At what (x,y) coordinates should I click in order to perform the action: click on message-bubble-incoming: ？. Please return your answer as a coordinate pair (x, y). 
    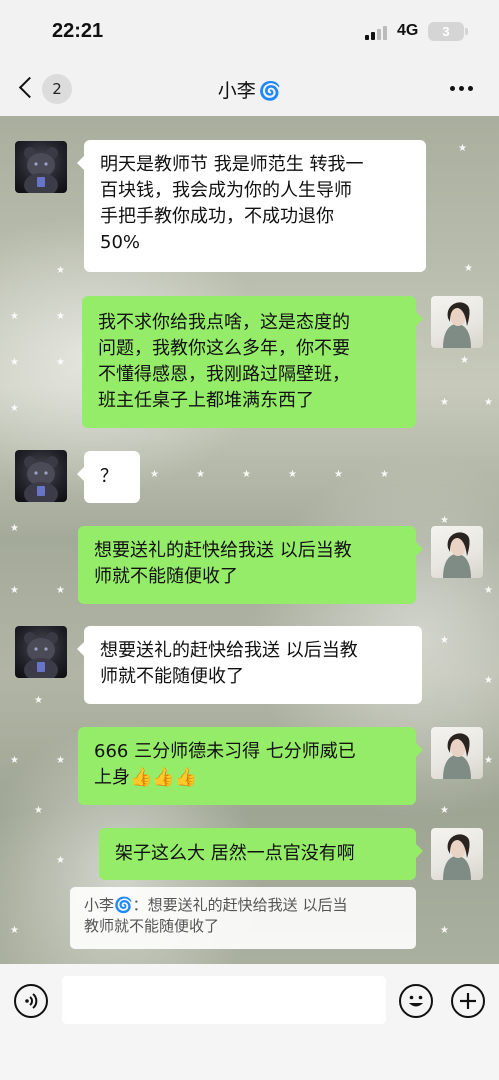
    Looking at the image, I should click on (108, 477).